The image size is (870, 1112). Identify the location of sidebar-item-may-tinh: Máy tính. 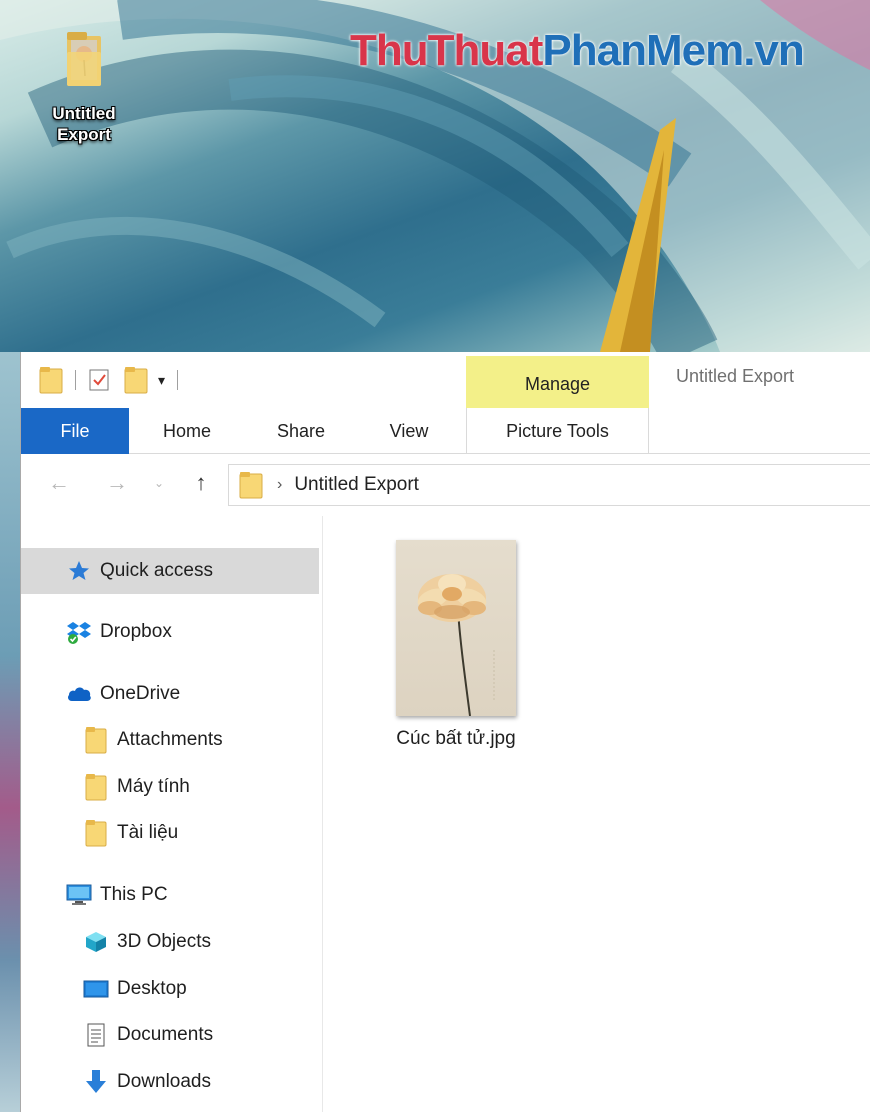
(170, 787).